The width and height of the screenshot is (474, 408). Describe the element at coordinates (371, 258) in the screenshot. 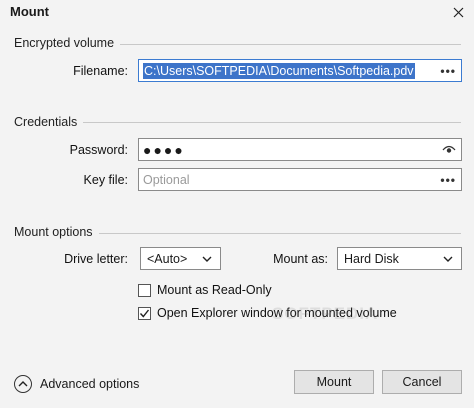

I see `mount-as-value: Hard Disk` at that location.